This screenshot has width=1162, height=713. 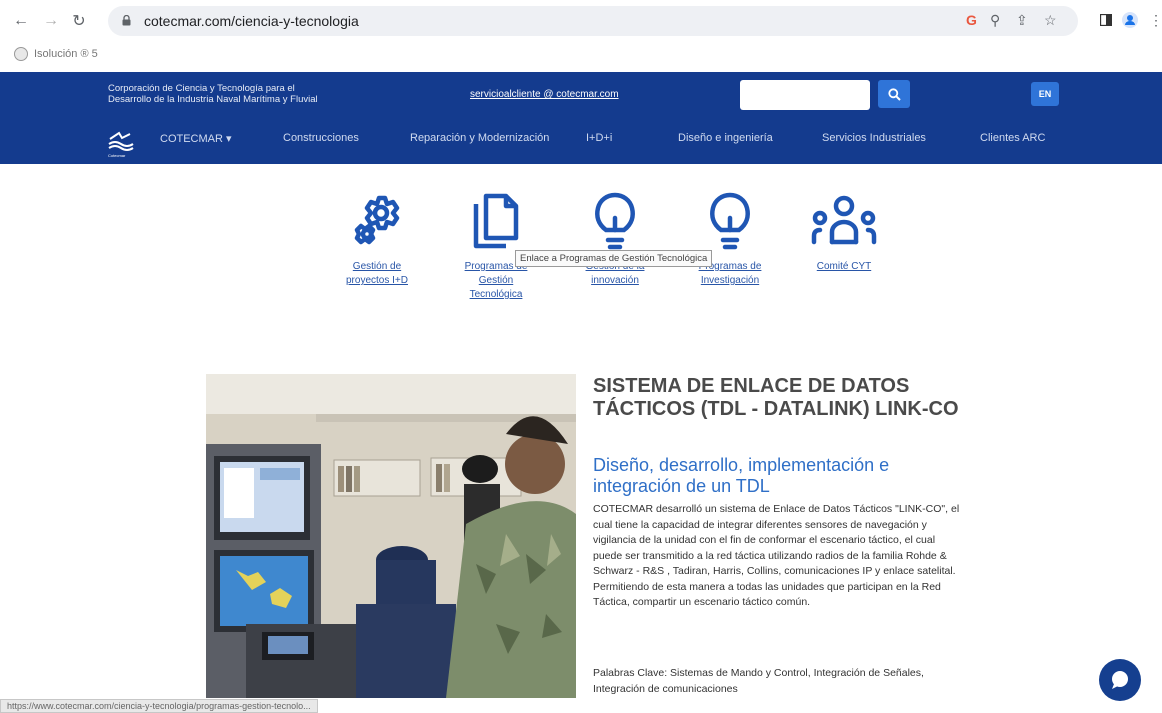 I want to click on share-icon: ⇪, so click(x=1022, y=20).